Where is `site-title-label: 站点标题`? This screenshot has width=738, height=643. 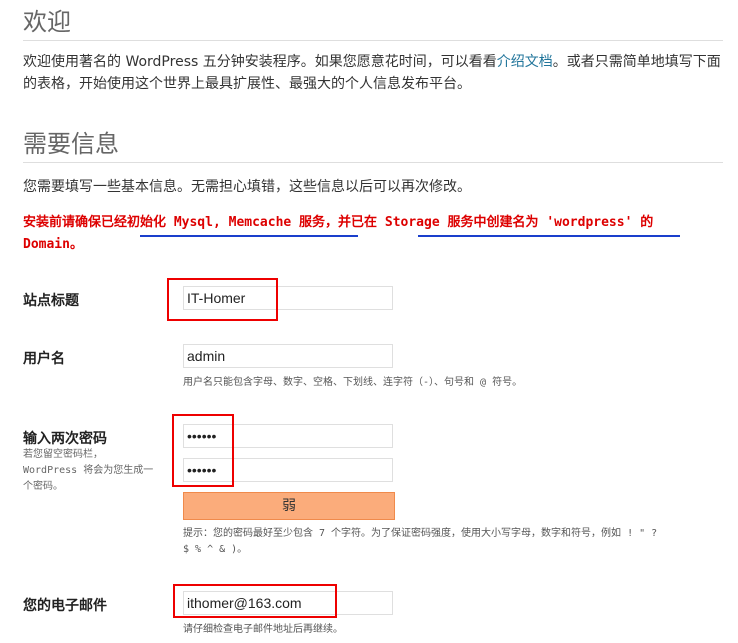 site-title-label: 站点标题 is located at coordinates (51, 301).